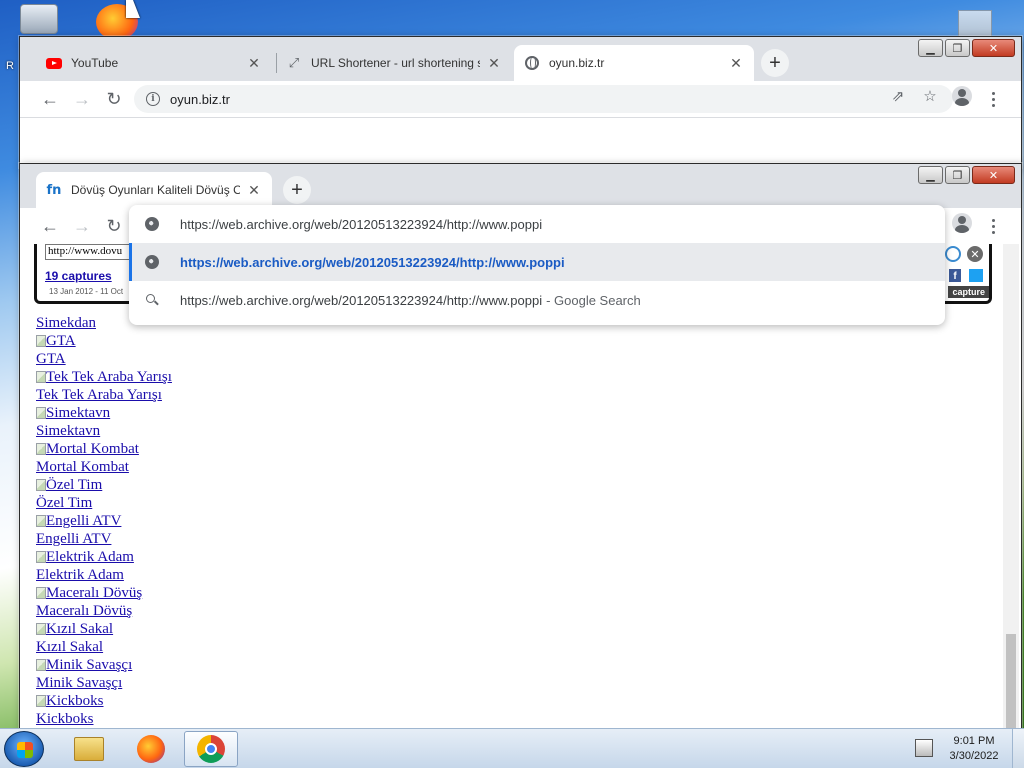  Describe the element at coordinates (104, 593) in the screenshot. I see `game-image-link: Maceralı Dövüş` at that location.